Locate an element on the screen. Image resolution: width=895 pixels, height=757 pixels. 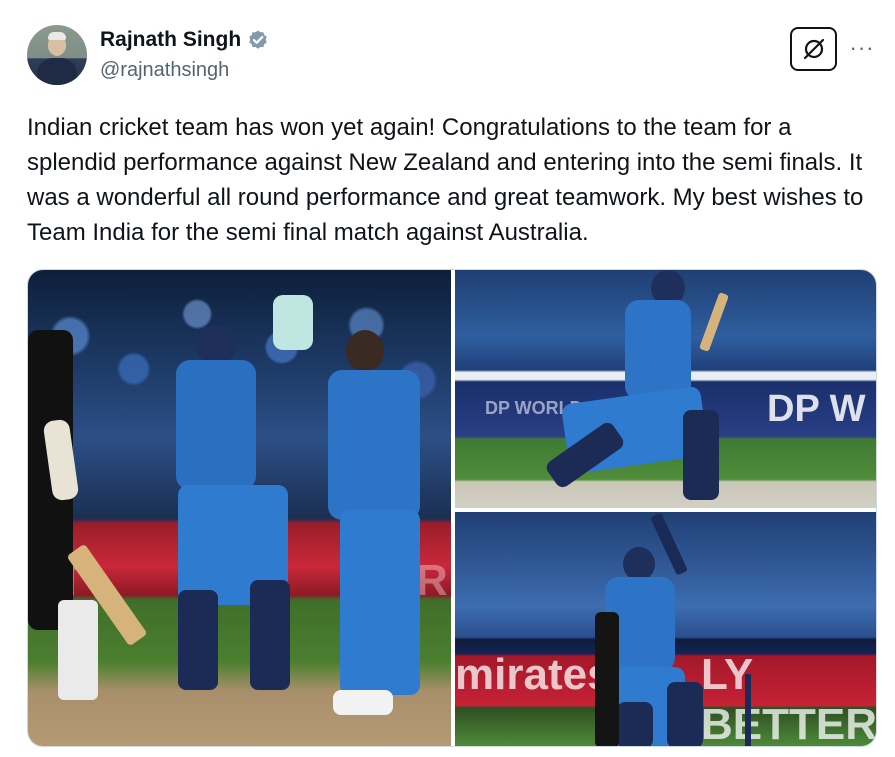
keeper-pad-right is located at coordinates (270, 635).